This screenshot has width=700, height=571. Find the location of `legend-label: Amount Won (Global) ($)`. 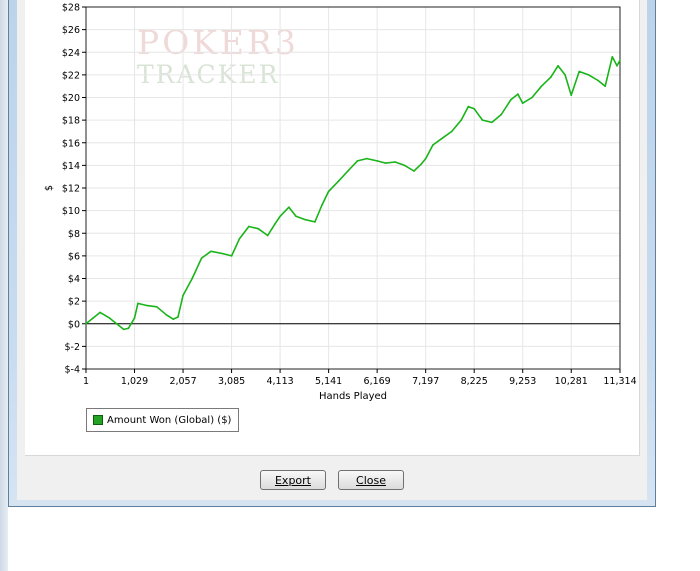

legend-label: Amount Won (Global) ($) is located at coordinates (169, 420).